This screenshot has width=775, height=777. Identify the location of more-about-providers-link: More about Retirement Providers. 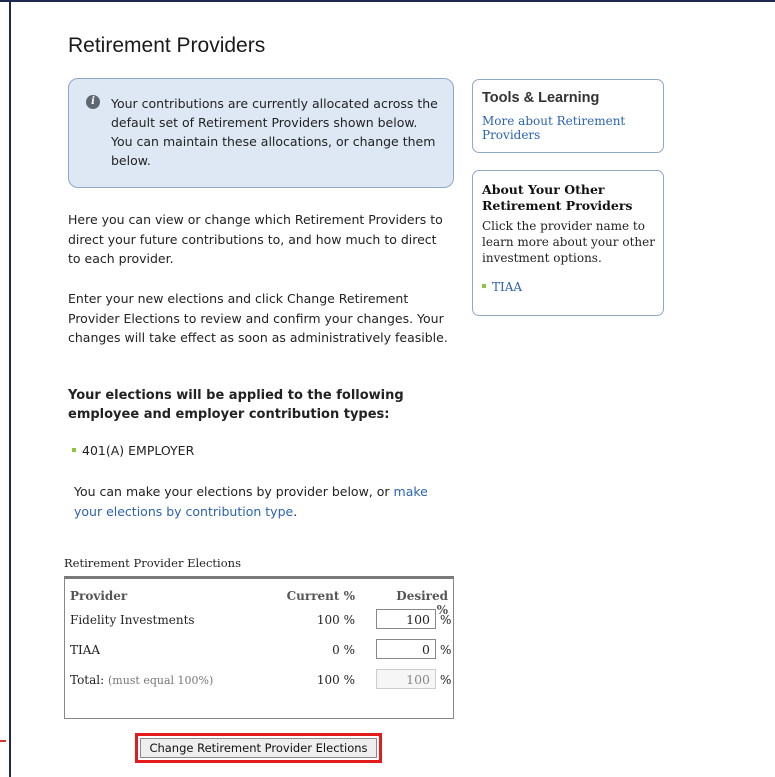
(567, 128).